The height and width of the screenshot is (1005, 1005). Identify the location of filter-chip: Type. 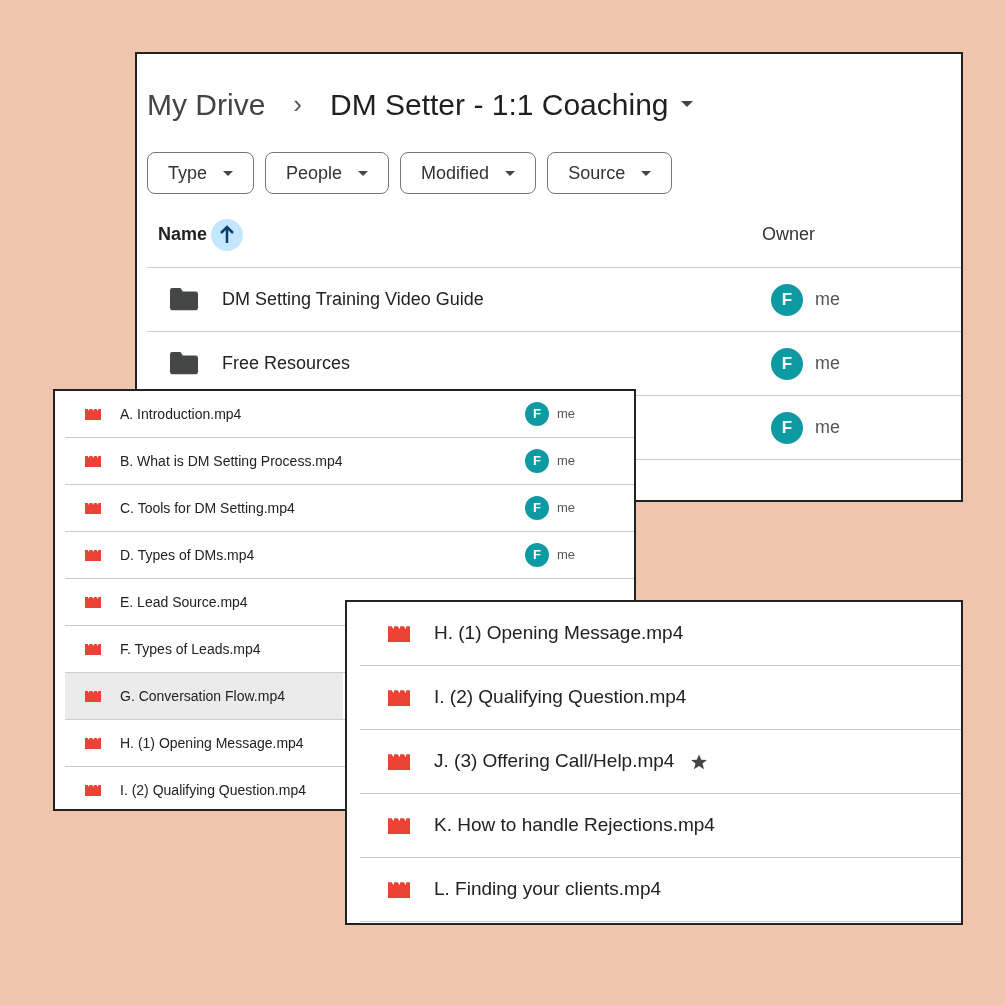
(201, 173).